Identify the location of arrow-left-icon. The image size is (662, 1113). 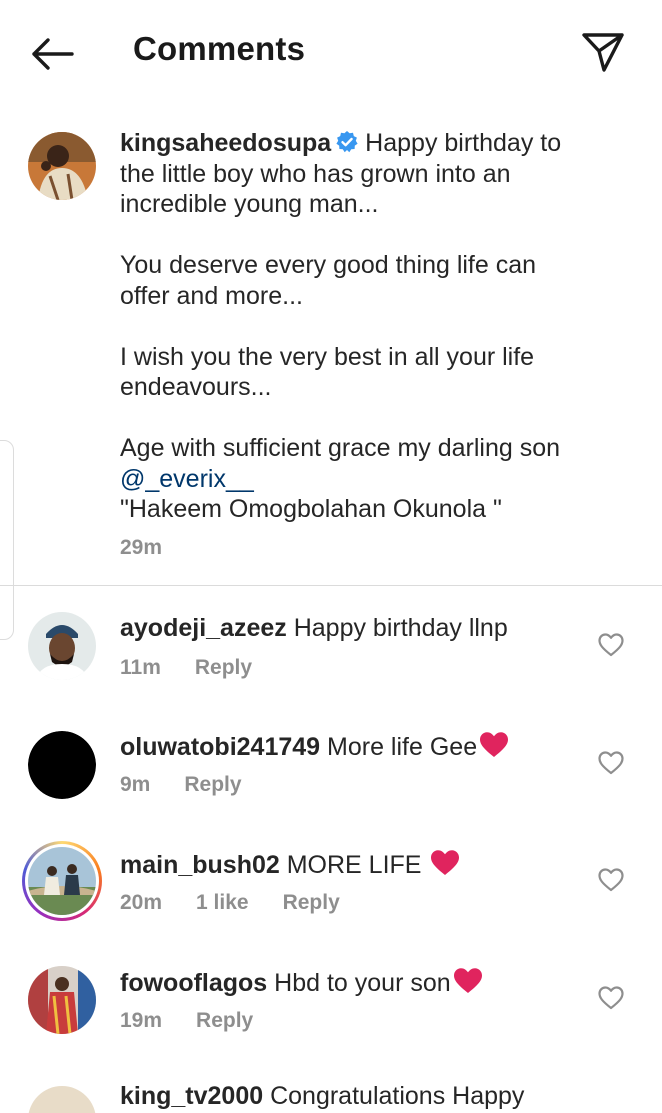
(53, 54).